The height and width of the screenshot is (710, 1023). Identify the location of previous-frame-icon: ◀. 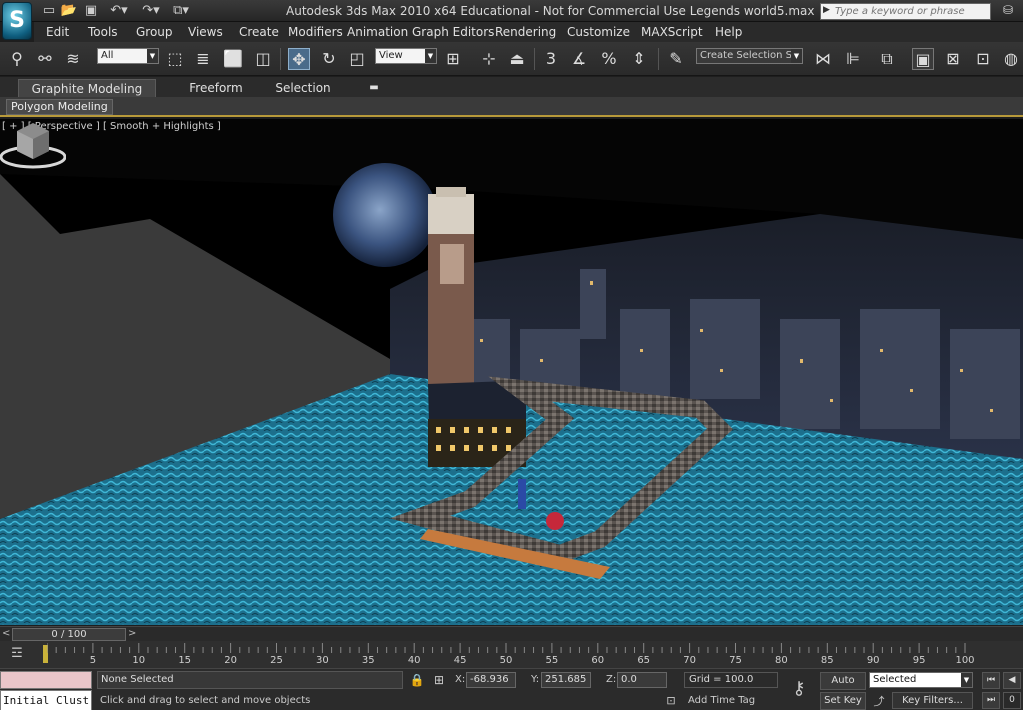
(1012, 680).